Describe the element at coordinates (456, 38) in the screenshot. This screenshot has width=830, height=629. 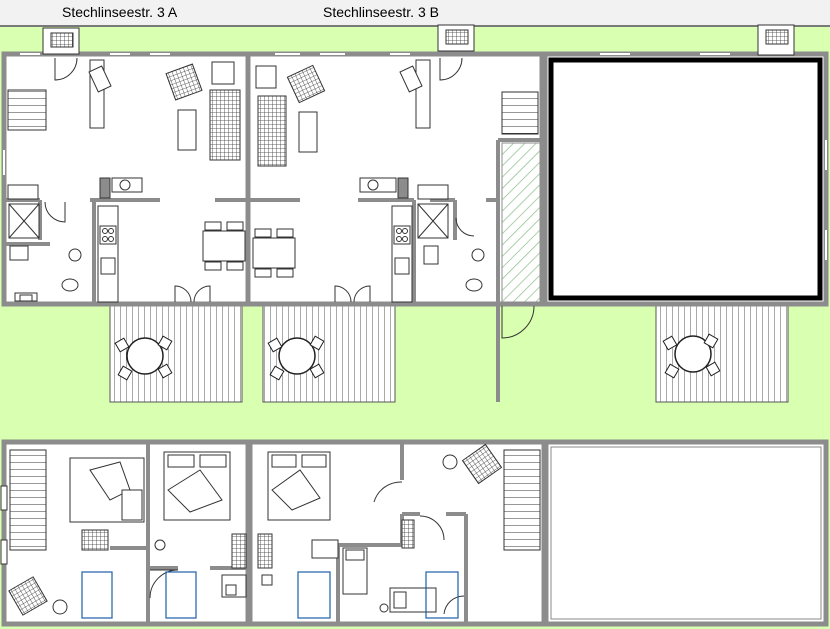
I see `ac-unit-b` at that location.